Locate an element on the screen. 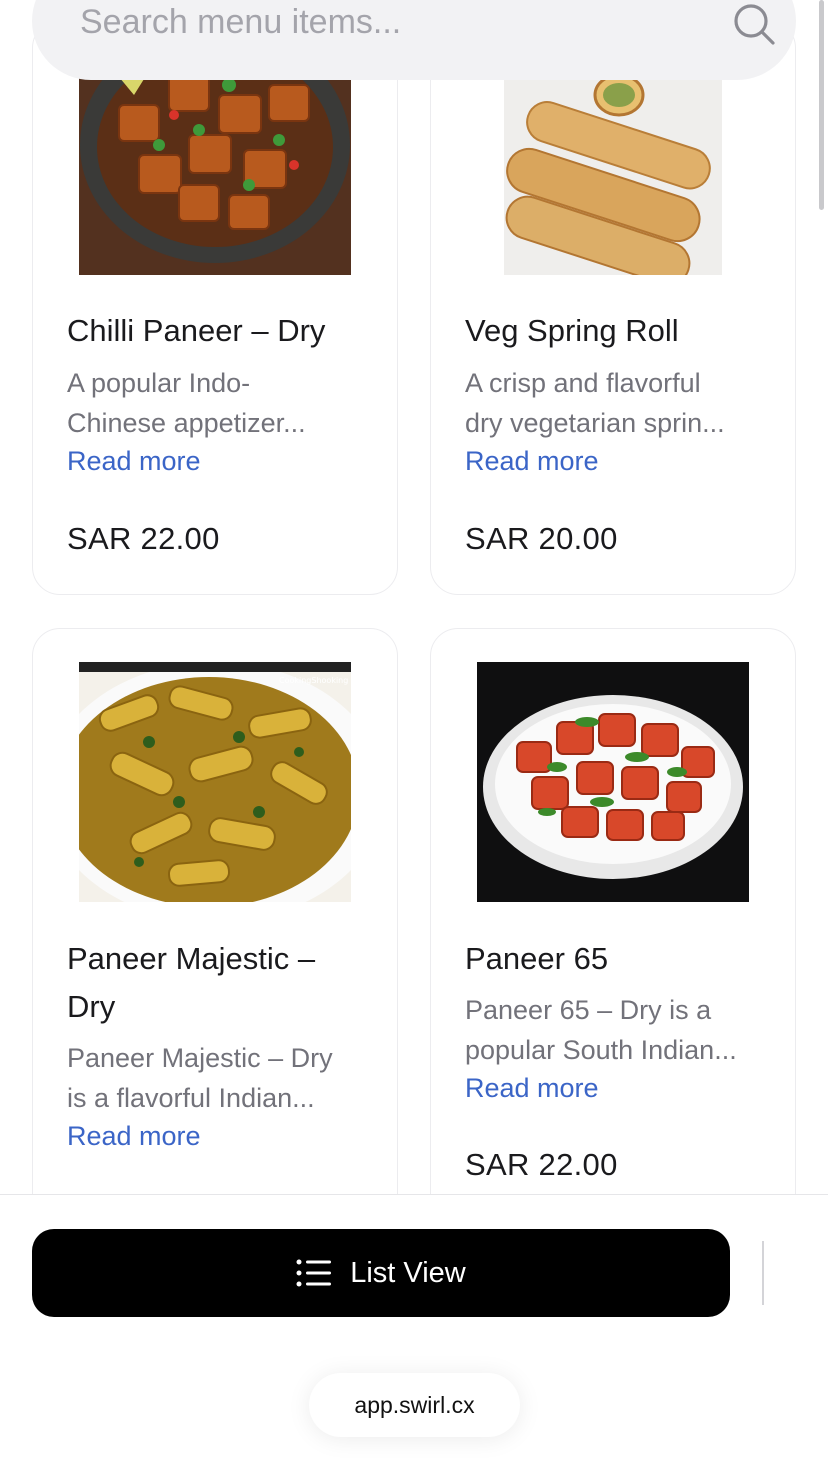 This screenshot has width=828, height=1463. browser-url-pill: app.swirl.cx is located at coordinates (414, 1405).